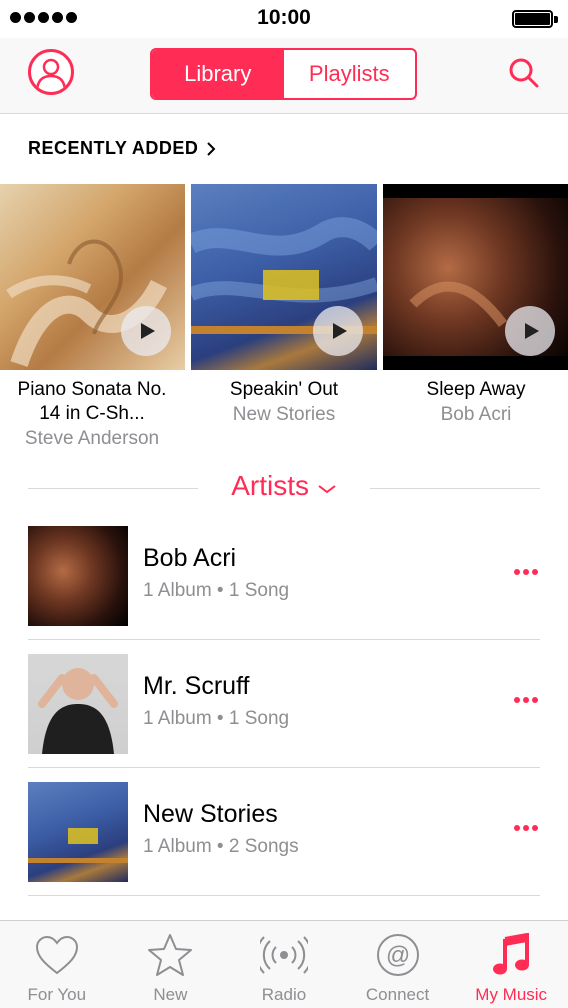 The image size is (568, 1008). I want to click on status-bar: 10:00, so click(284, 19).